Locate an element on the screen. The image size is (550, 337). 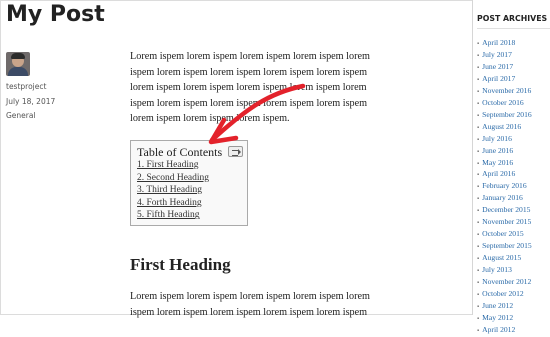
toc-item: 2. Second Heading is located at coordinates (173, 178).